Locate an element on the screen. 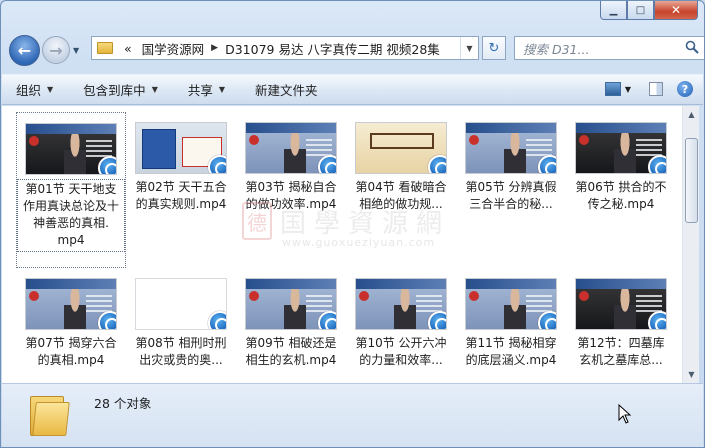 The width and height of the screenshot is (705, 448). file-name-line: 第11节 揭秘相穿 is located at coordinates (511, 343).